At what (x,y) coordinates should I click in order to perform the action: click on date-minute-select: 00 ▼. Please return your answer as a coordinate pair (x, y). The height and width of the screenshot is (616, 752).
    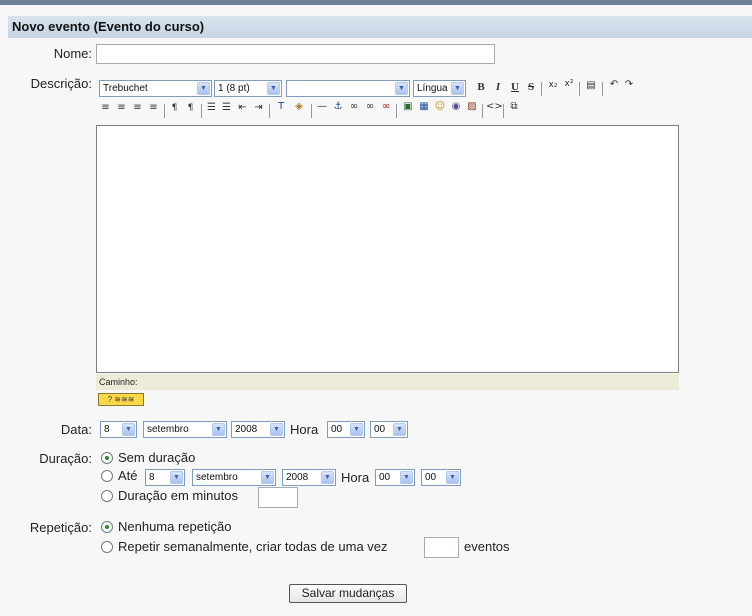
    Looking at the image, I should click on (389, 429).